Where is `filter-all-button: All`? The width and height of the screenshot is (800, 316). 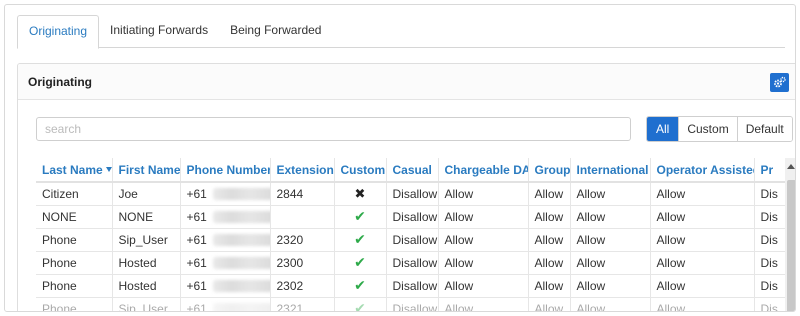 filter-all-button: All is located at coordinates (663, 129).